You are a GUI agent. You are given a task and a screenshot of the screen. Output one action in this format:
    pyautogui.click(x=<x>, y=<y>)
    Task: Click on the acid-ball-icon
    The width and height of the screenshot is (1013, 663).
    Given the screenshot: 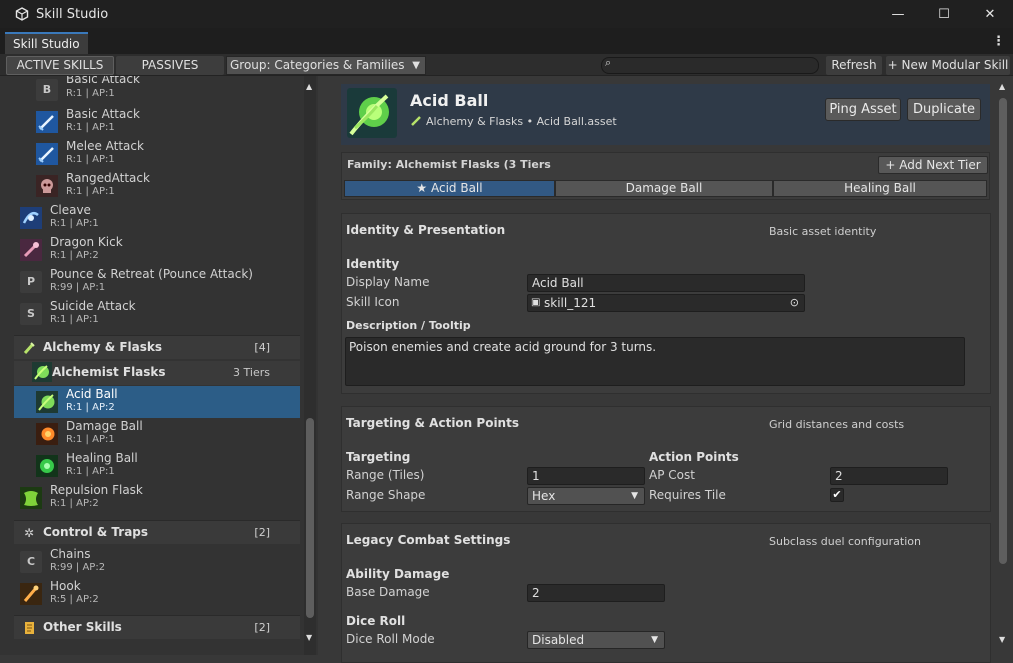 What is the action you would take?
    pyautogui.click(x=47, y=402)
    